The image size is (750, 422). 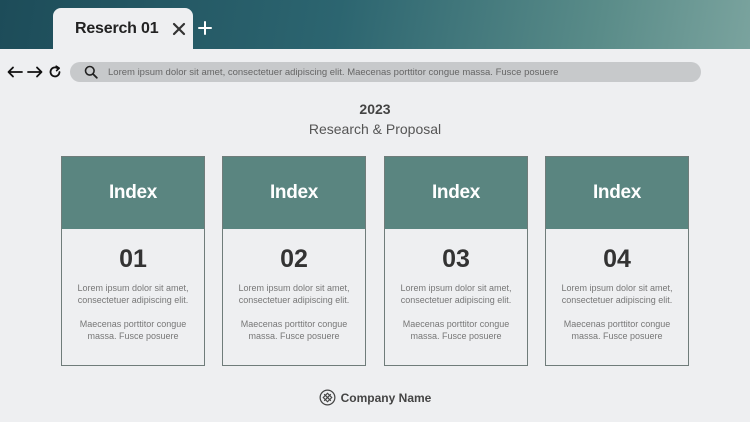 I want to click on card-number: 04, so click(x=617, y=259).